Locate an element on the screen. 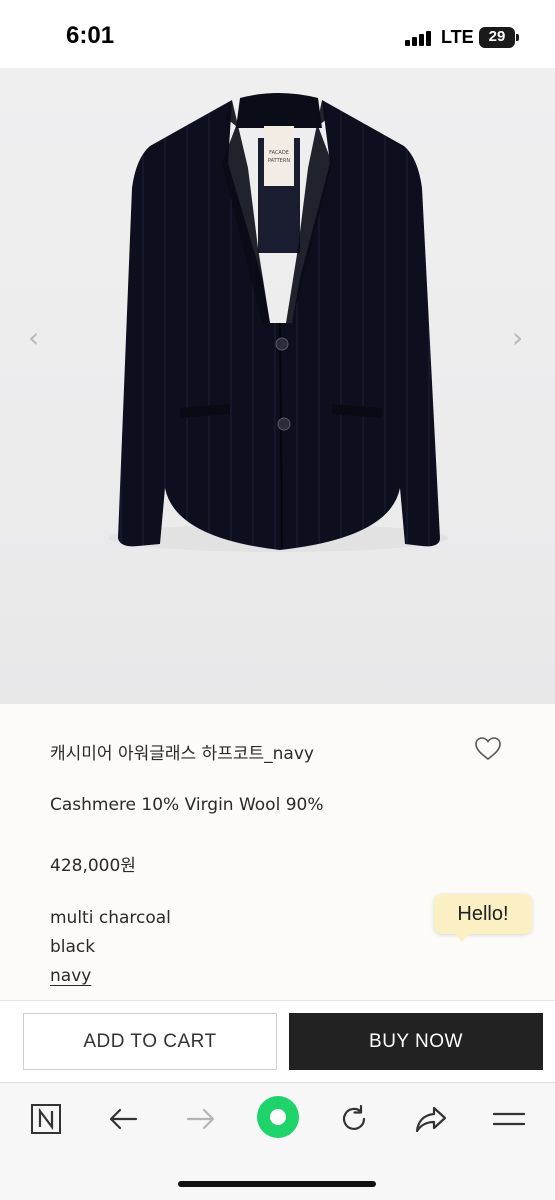 Image resolution: width=555 pixels, height=1200 pixels. product-material: Cashmere 10% Virgin Wool 90% is located at coordinates (187, 805).